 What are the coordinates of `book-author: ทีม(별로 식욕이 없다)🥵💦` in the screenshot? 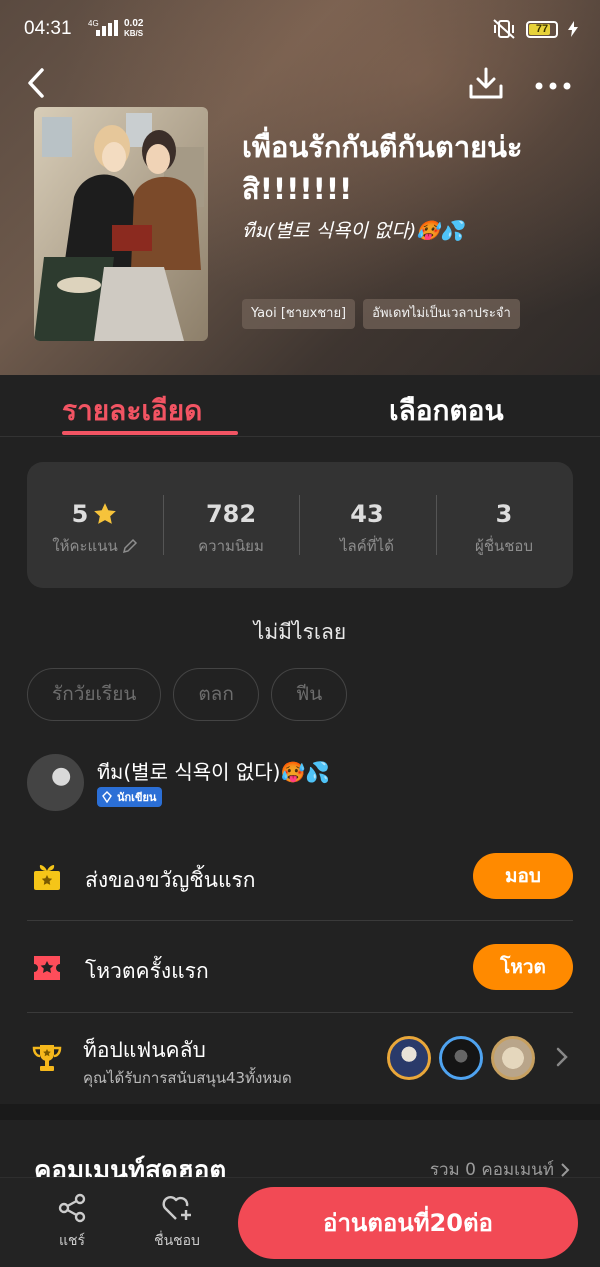 It's located at (353, 231).